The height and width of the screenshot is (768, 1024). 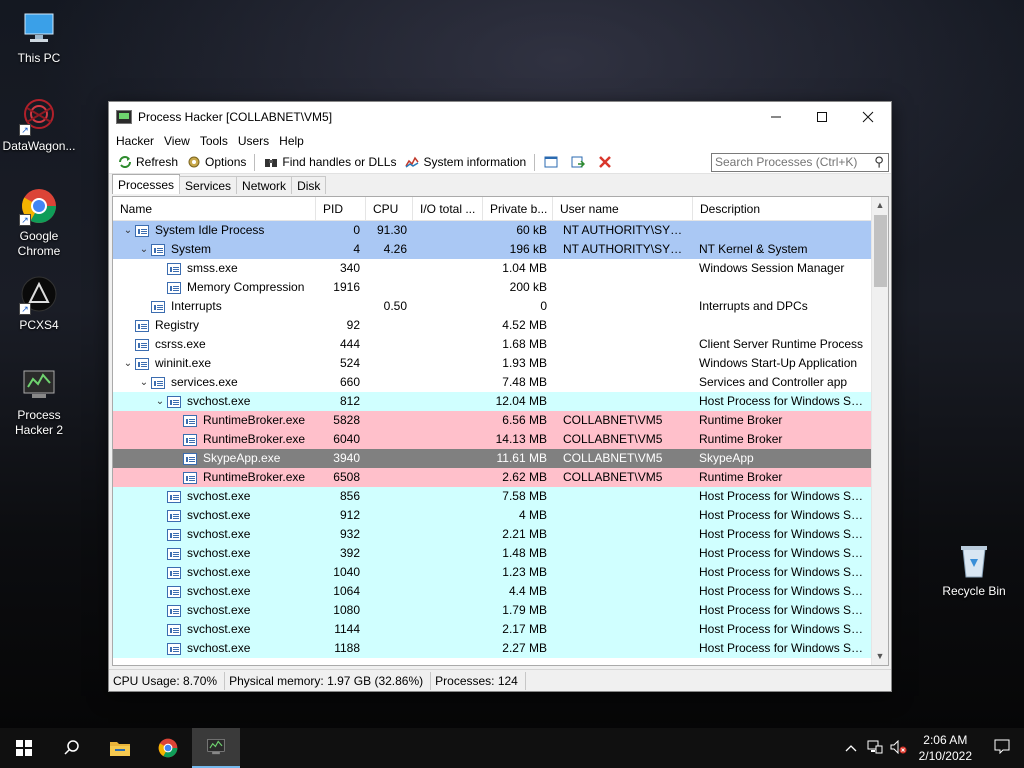 What do you see at coordinates (492, 287) in the screenshot?
I see `process-row: Memory Compression 1916 200 kB` at bounding box center [492, 287].